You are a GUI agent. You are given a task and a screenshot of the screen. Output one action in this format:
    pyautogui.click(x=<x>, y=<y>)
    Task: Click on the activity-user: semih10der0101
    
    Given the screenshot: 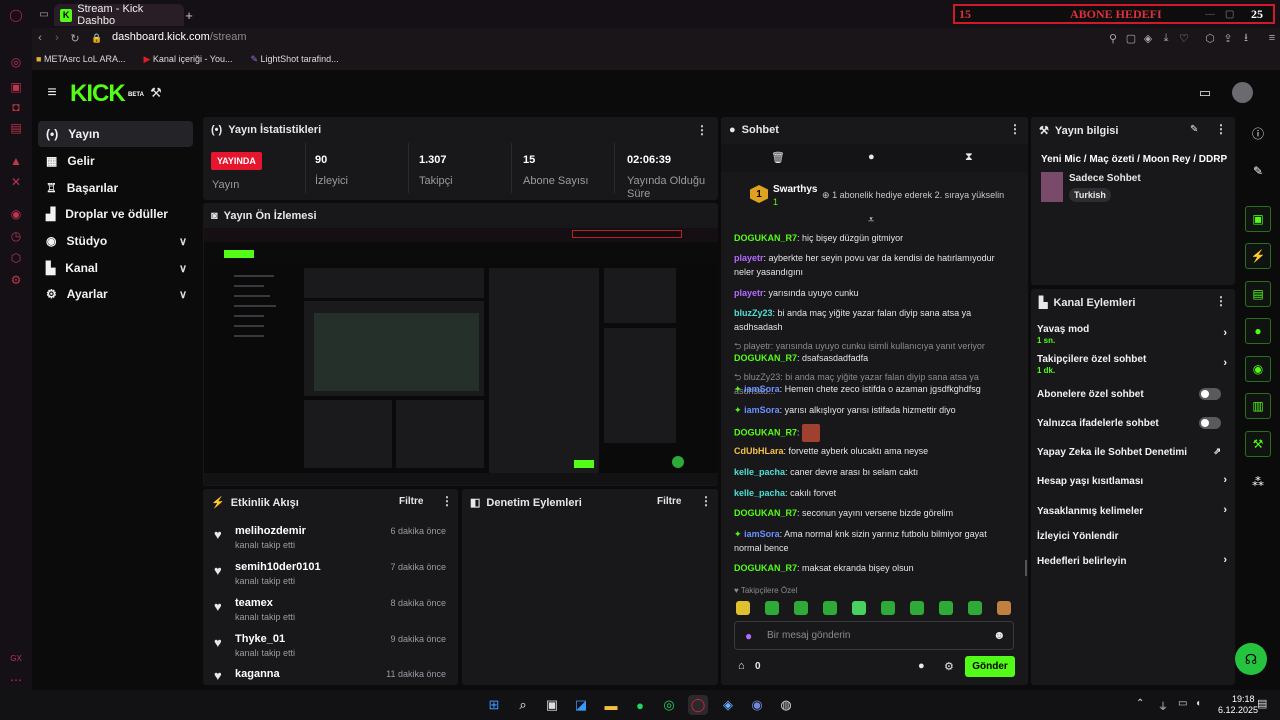 What is the action you would take?
    pyautogui.click(x=278, y=567)
    